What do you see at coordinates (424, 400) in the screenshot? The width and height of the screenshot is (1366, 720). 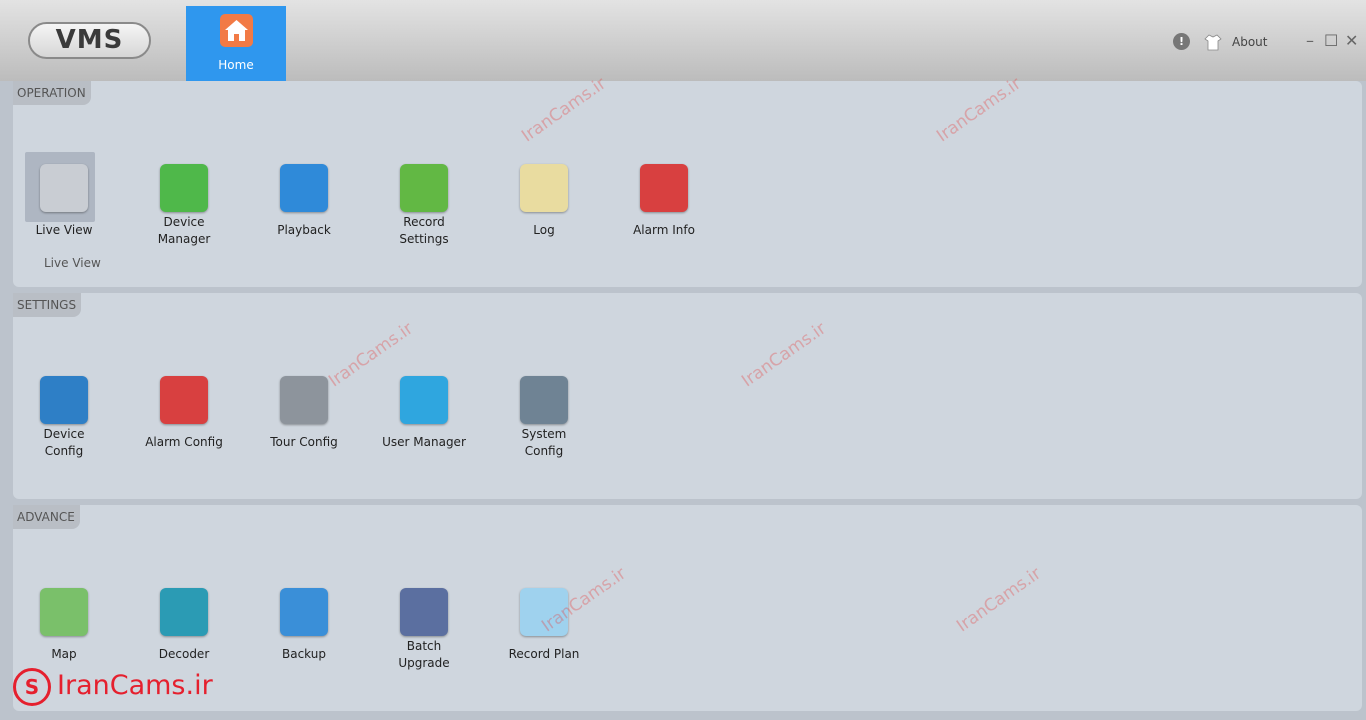 I see `user-manager-icon` at bounding box center [424, 400].